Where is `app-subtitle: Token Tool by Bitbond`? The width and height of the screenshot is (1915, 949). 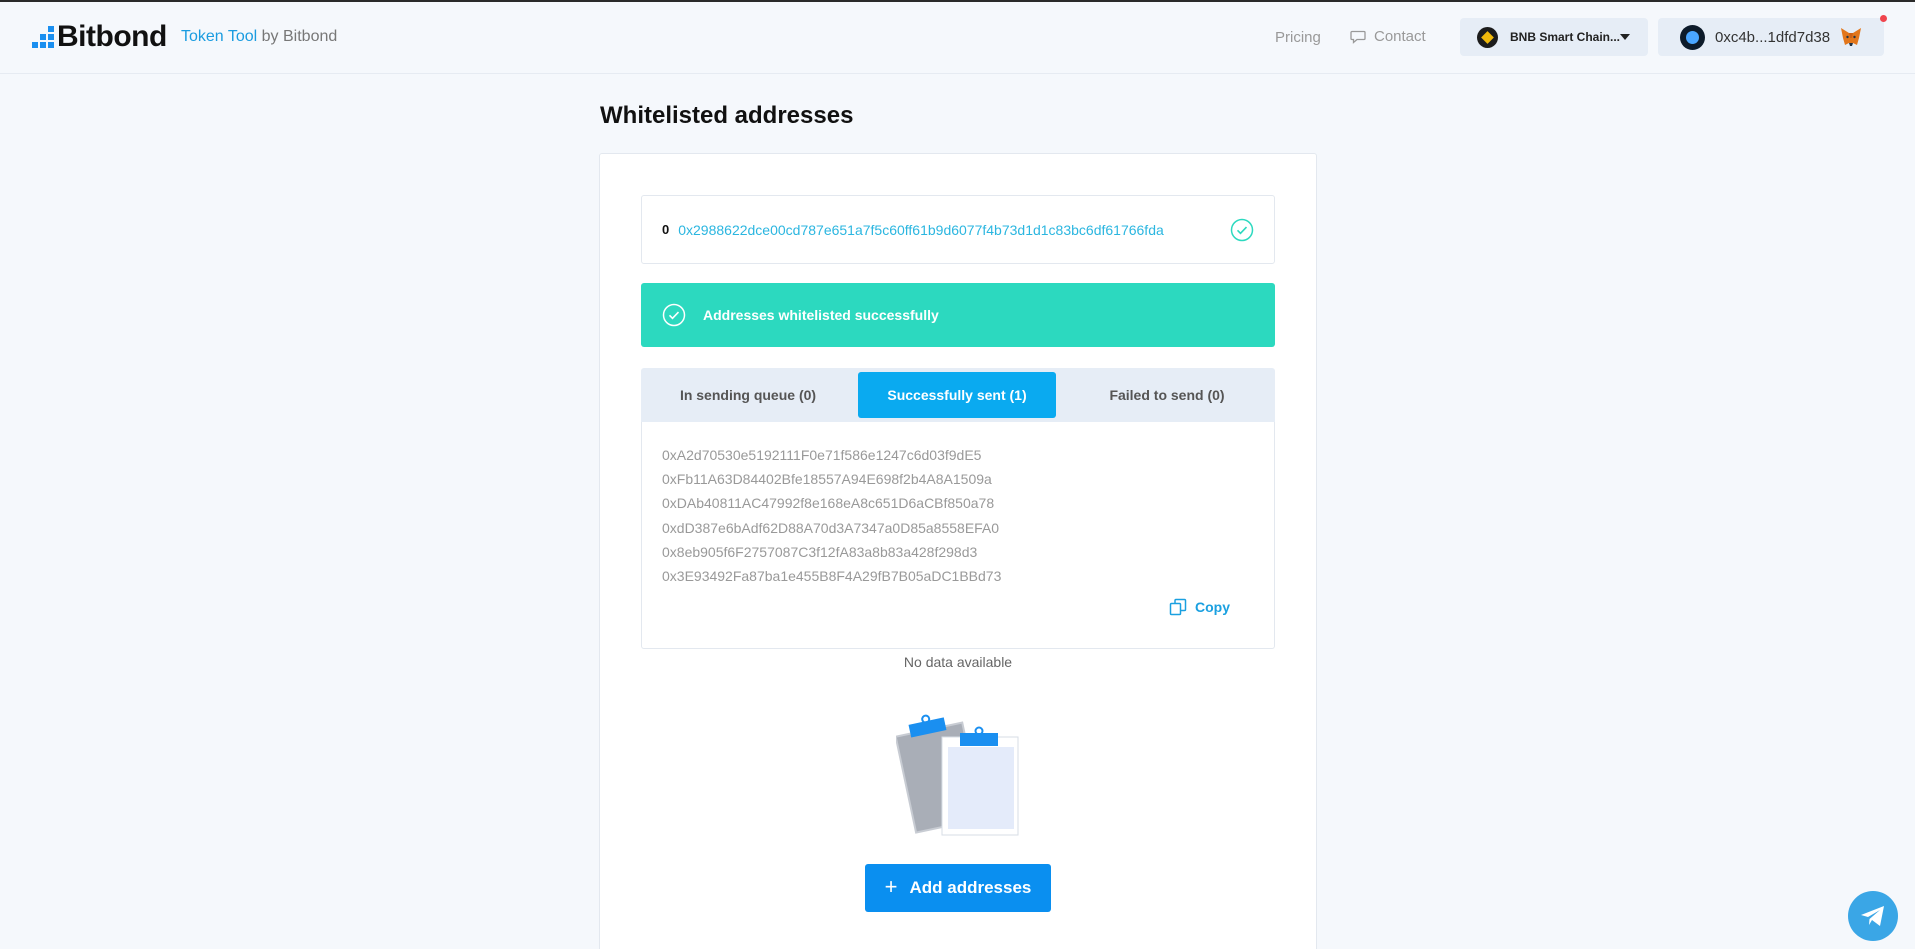
app-subtitle: Token Tool by Bitbond is located at coordinates (259, 37).